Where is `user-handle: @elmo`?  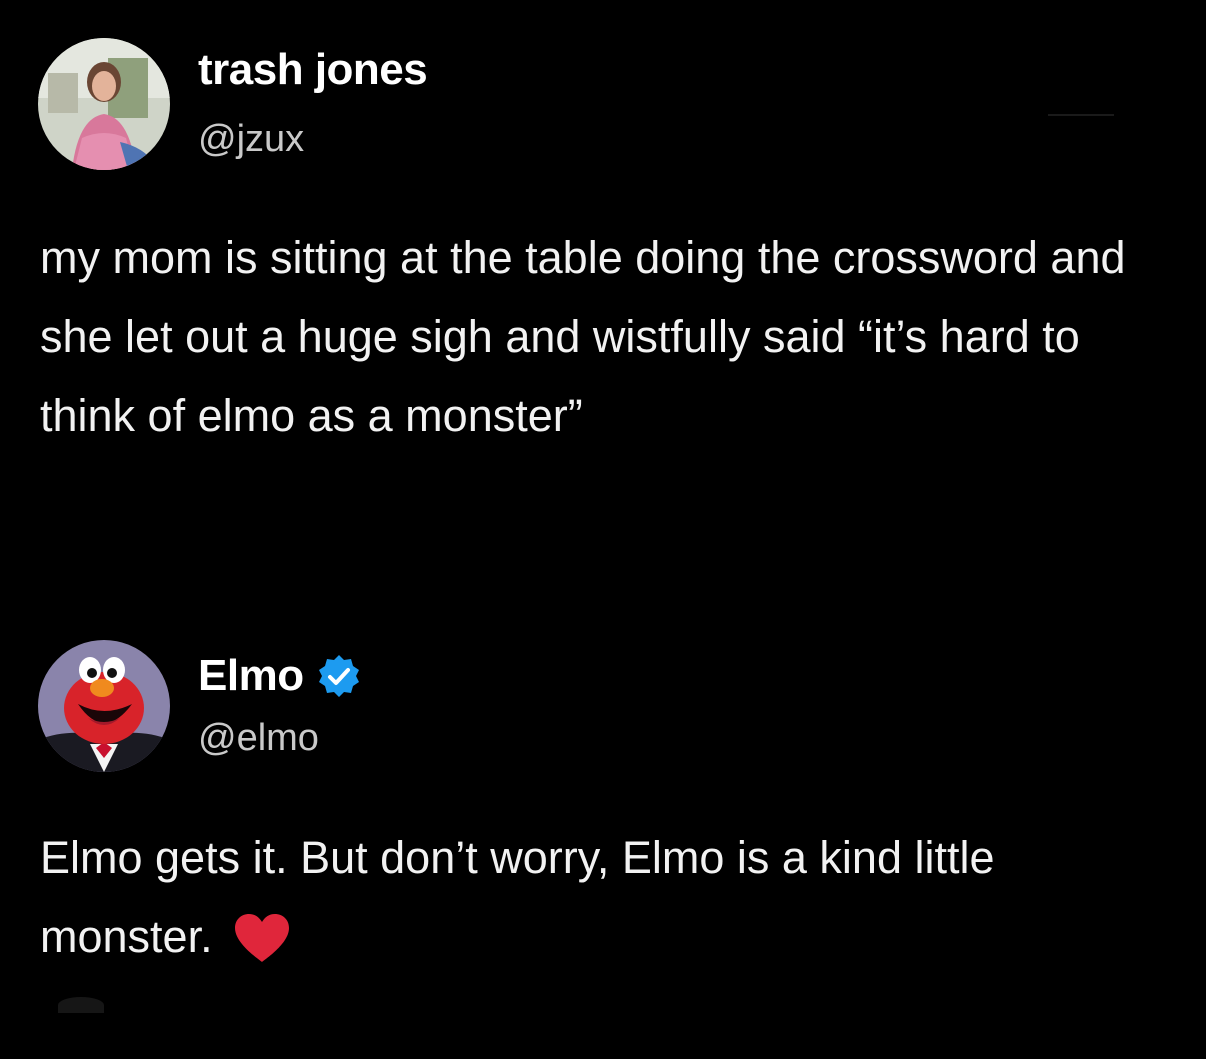
user-handle: @elmo is located at coordinates (258, 738).